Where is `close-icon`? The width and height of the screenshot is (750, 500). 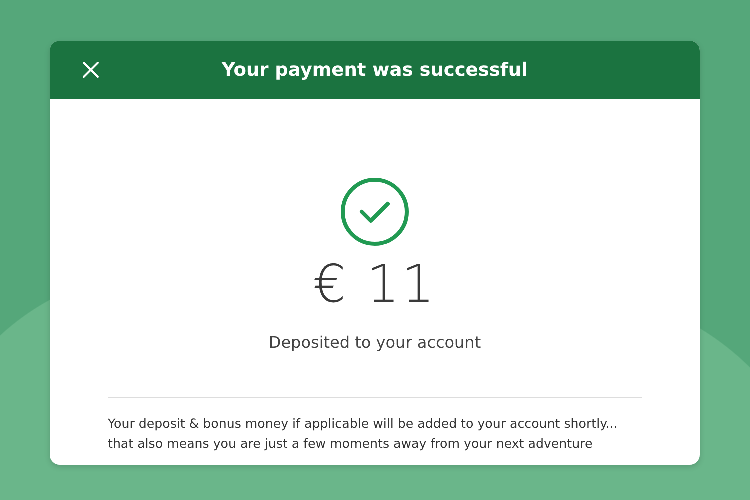 close-icon is located at coordinates (91, 70).